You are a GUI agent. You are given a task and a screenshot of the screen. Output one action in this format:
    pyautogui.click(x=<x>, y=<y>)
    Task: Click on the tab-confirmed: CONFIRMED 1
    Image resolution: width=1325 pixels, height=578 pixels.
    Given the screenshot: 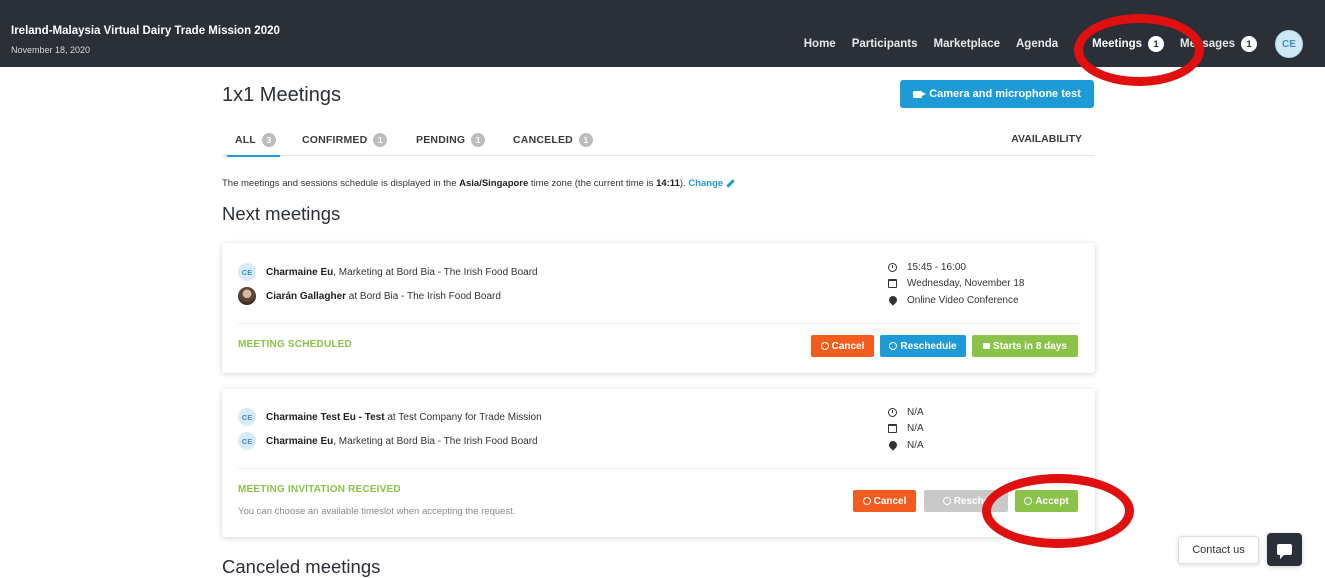 What is the action you would take?
    pyautogui.click(x=345, y=140)
    